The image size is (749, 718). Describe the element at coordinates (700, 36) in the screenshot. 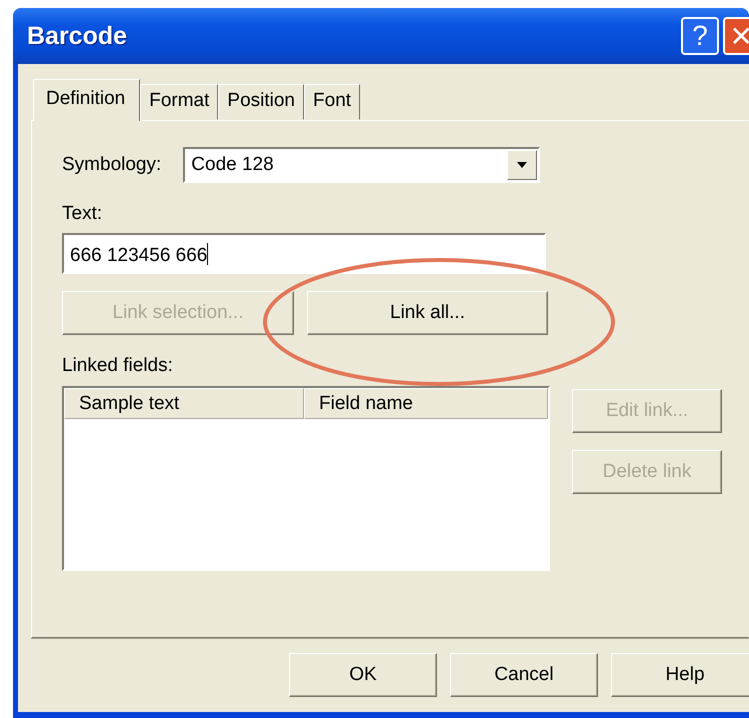

I see `help-button: ?` at that location.